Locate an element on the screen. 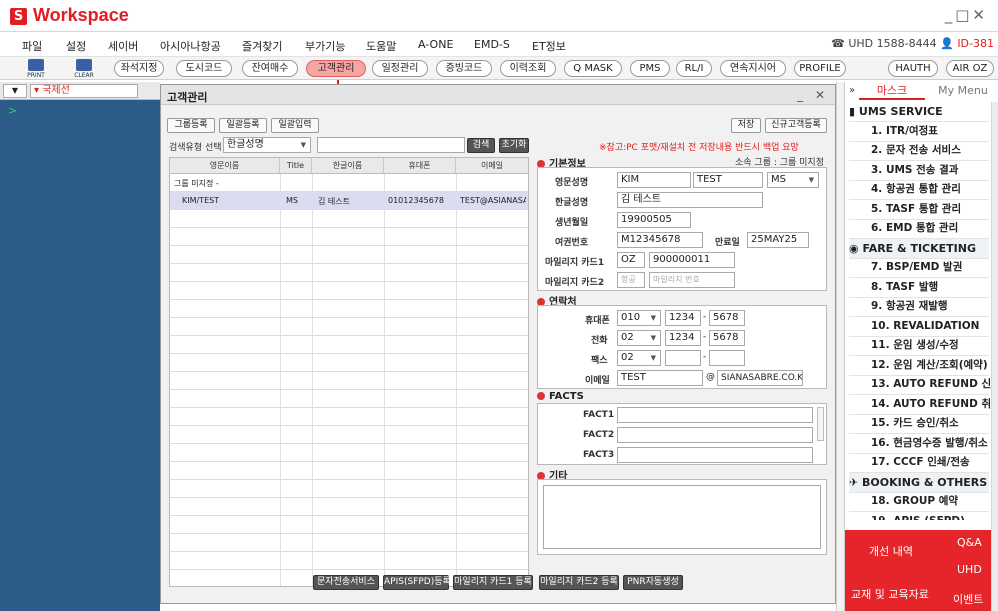 Image resolution: width=998 pixels, height=611 pixels. email-id-field: TEST is located at coordinates (660, 378).